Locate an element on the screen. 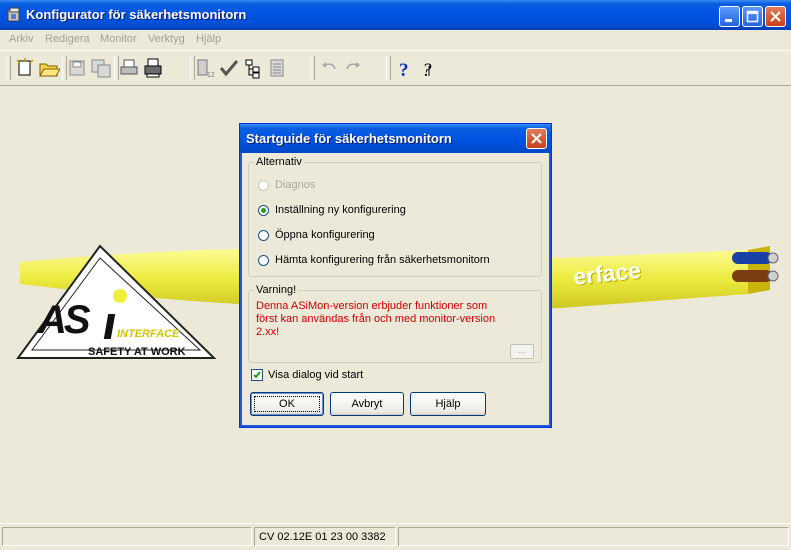  open-icon is located at coordinates (50, 70).